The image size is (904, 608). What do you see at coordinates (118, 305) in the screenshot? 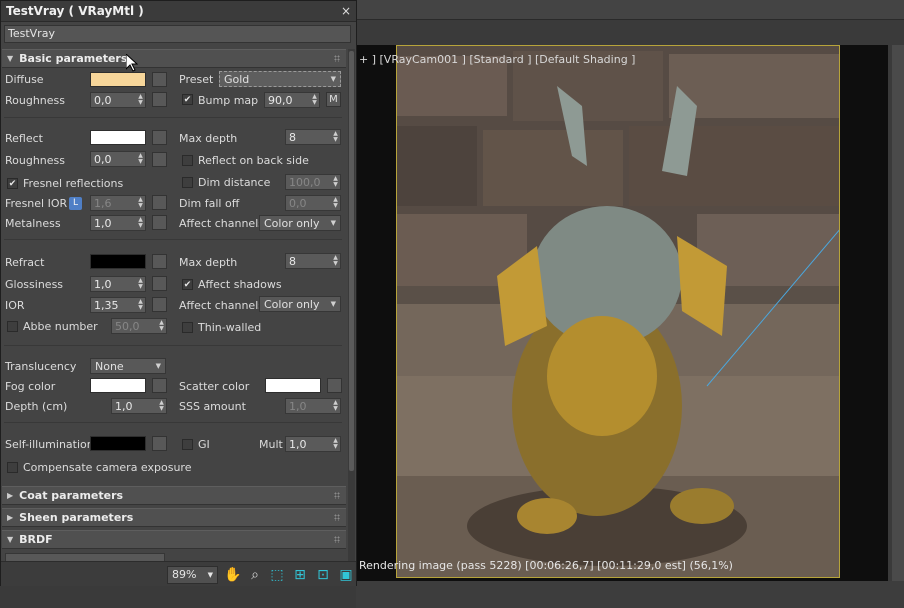
I see `ior-spinner: 1,35 ▲ ▼` at bounding box center [118, 305].